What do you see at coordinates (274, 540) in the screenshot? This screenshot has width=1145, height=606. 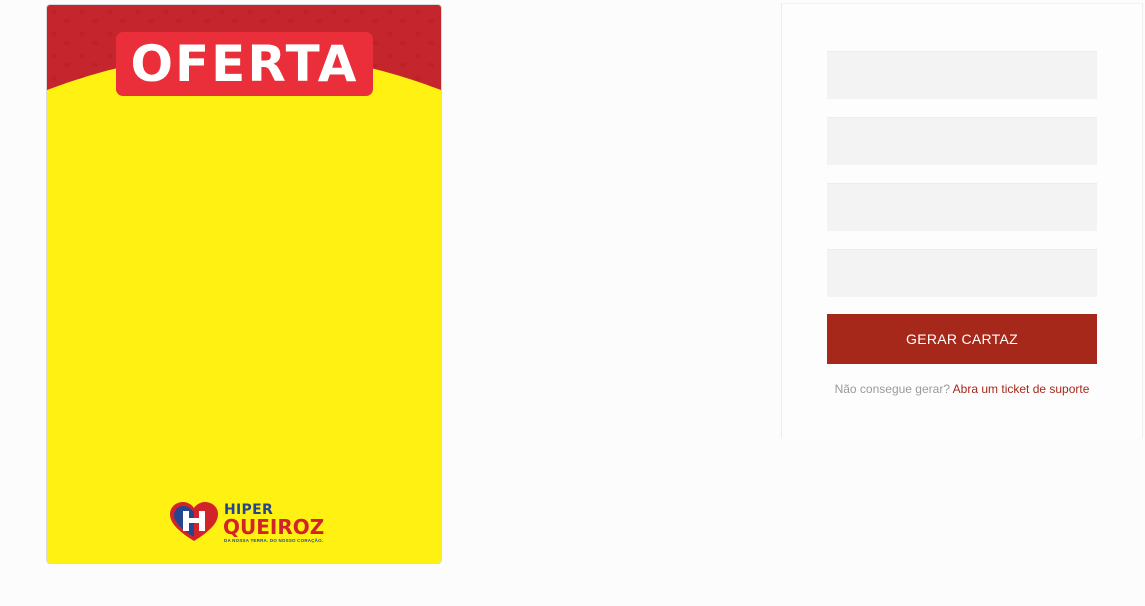 I see `logo-tagline: DA NOSSA TERRA. DO NOSSO CORAÇÃO.` at bounding box center [274, 540].